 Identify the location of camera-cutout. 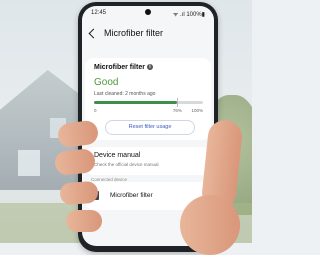
(148, 12).